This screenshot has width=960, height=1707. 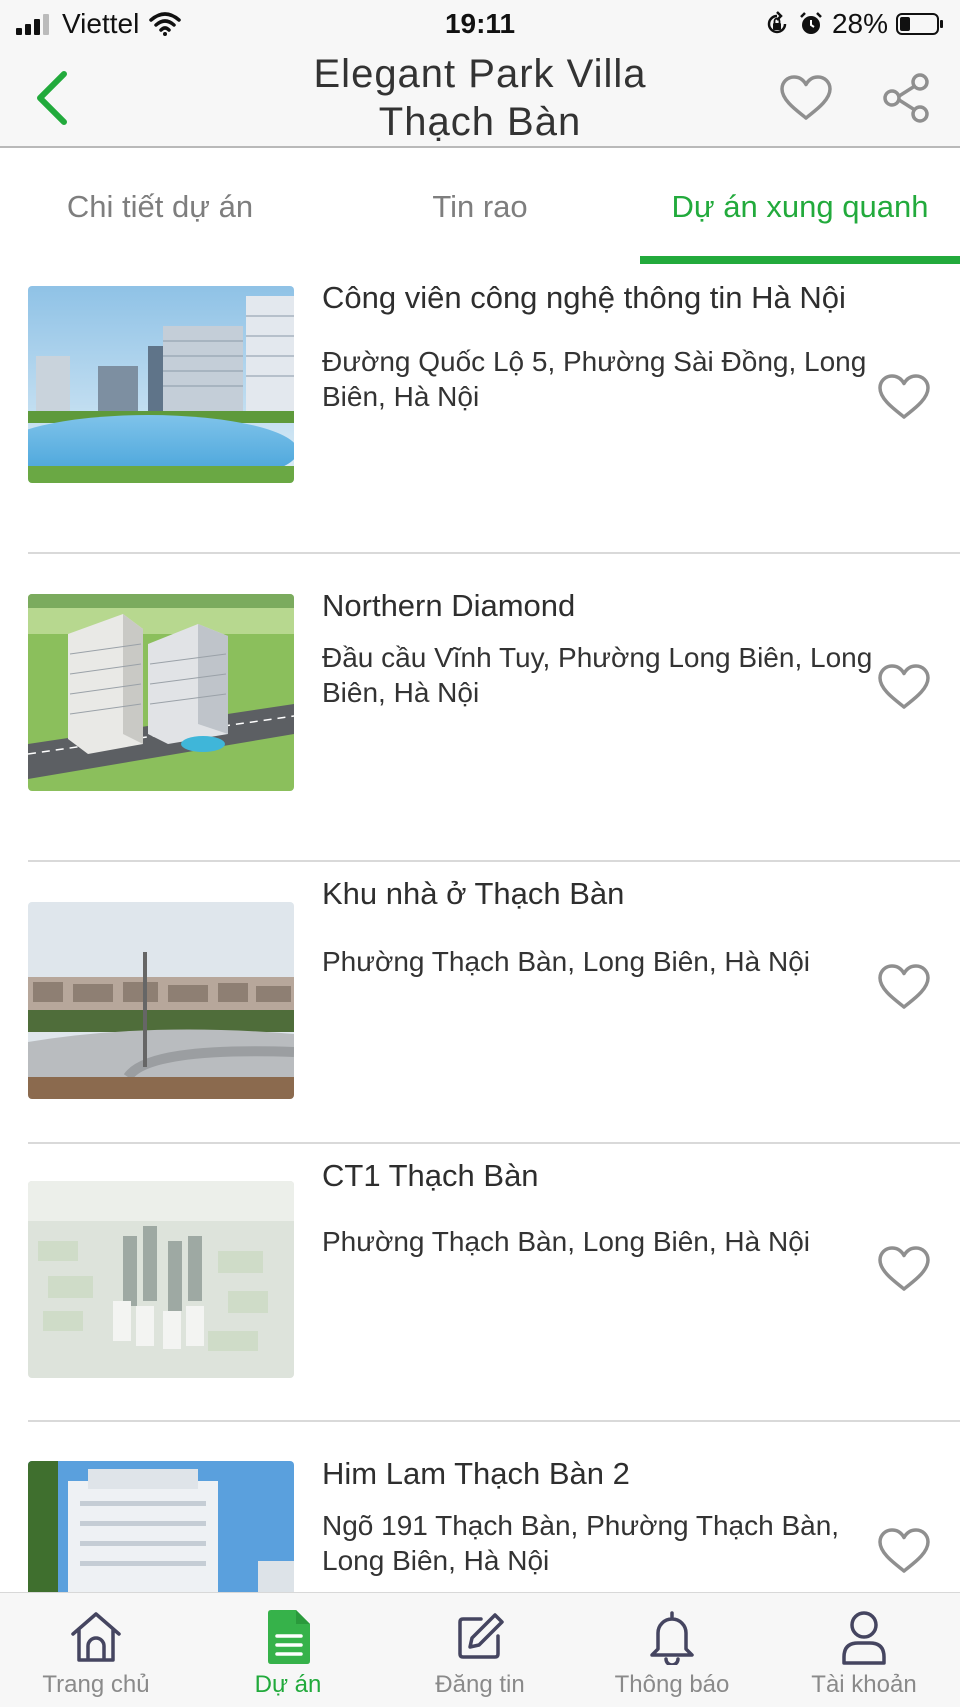 What do you see at coordinates (672, 1637) in the screenshot?
I see `bell-icon` at bounding box center [672, 1637].